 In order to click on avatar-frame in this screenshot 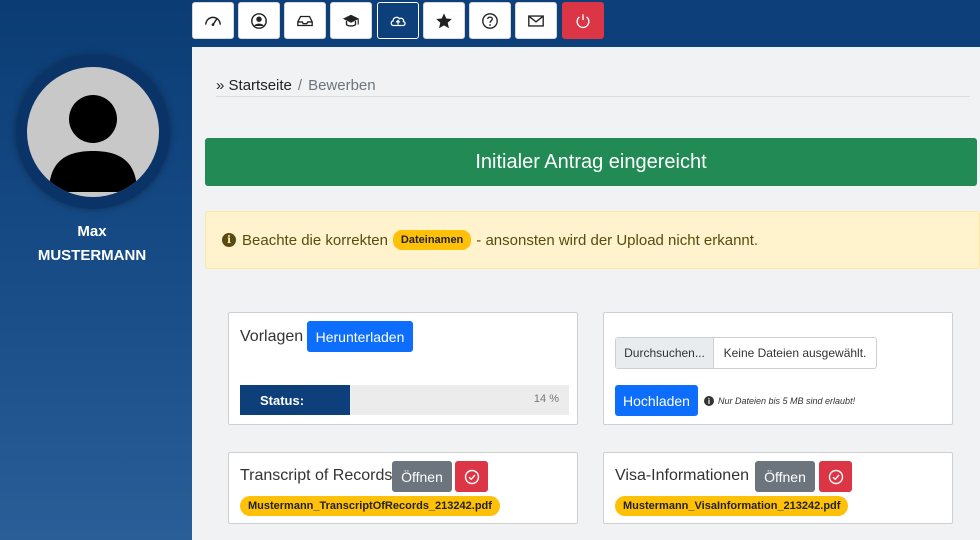, I will do `click(93, 132)`.